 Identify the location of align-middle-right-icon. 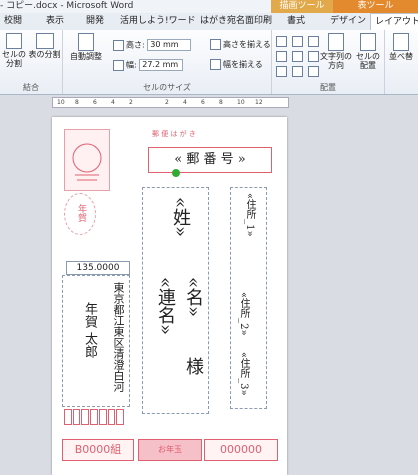
(313, 56).